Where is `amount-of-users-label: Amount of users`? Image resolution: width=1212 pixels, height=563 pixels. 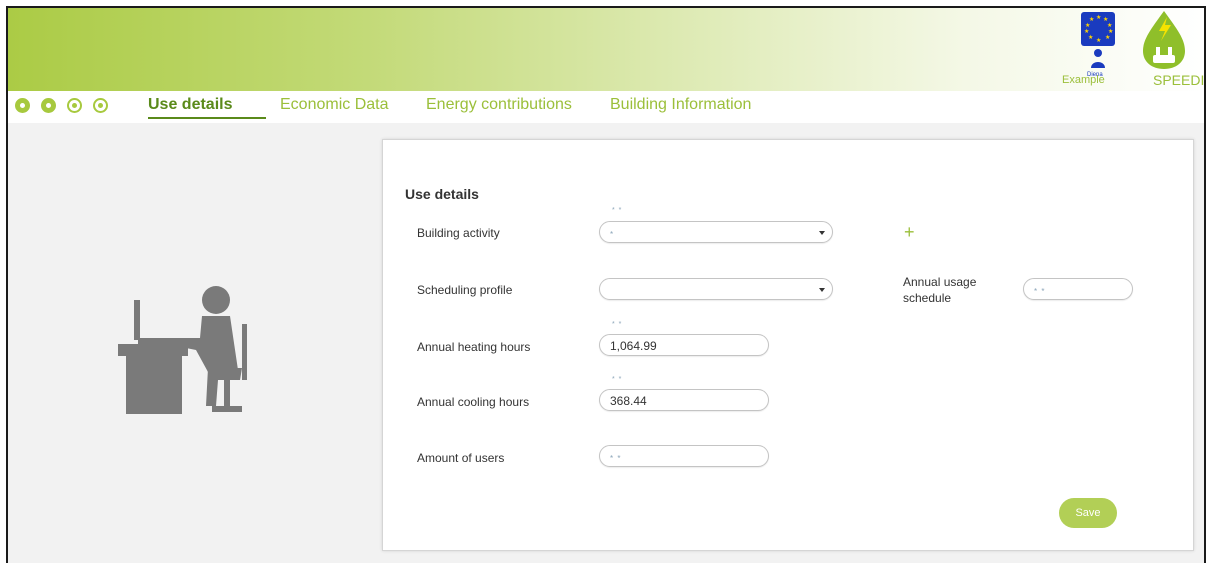 amount-of-users-label: Amount of users is located at coordinates (461, 458).